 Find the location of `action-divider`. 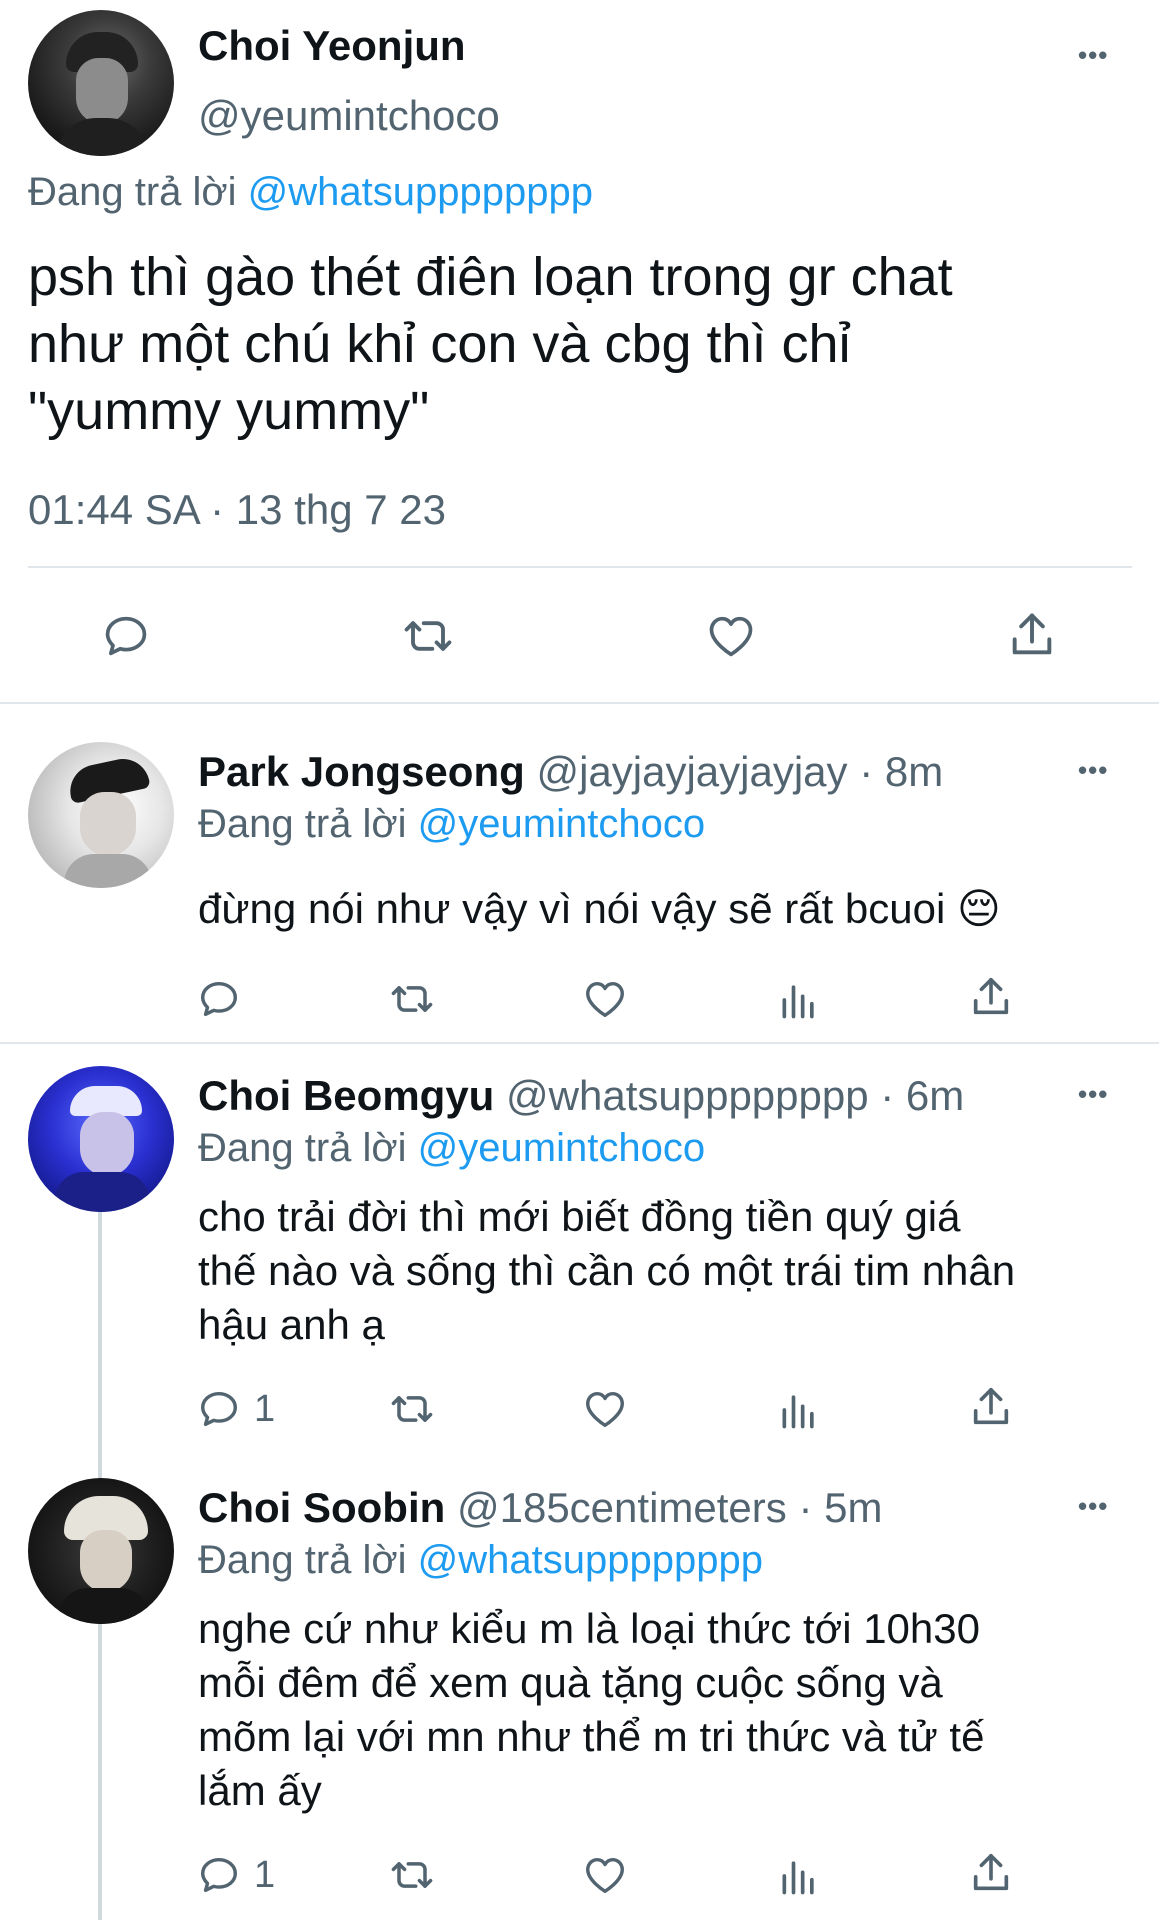

action-divider is located at coordinates (580, 567).